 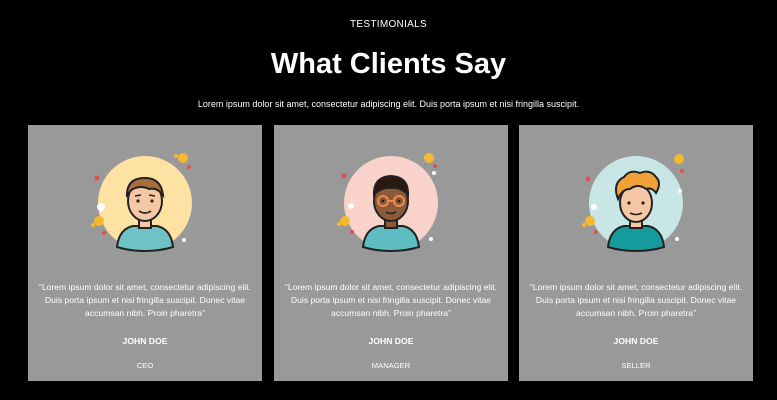 I want to click on testimonial-role: MANAGER, so click(x=391, y=365).